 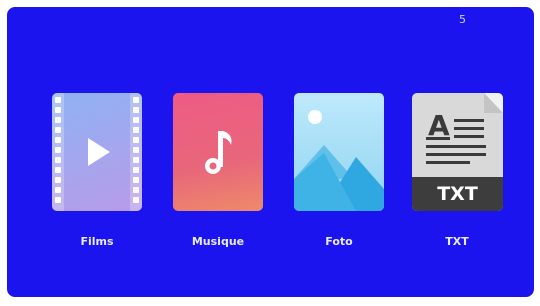 What do you see at coordinates (97, 241) in the screenshot?
I see `films-label: Films` at bounding box center [97, 241].